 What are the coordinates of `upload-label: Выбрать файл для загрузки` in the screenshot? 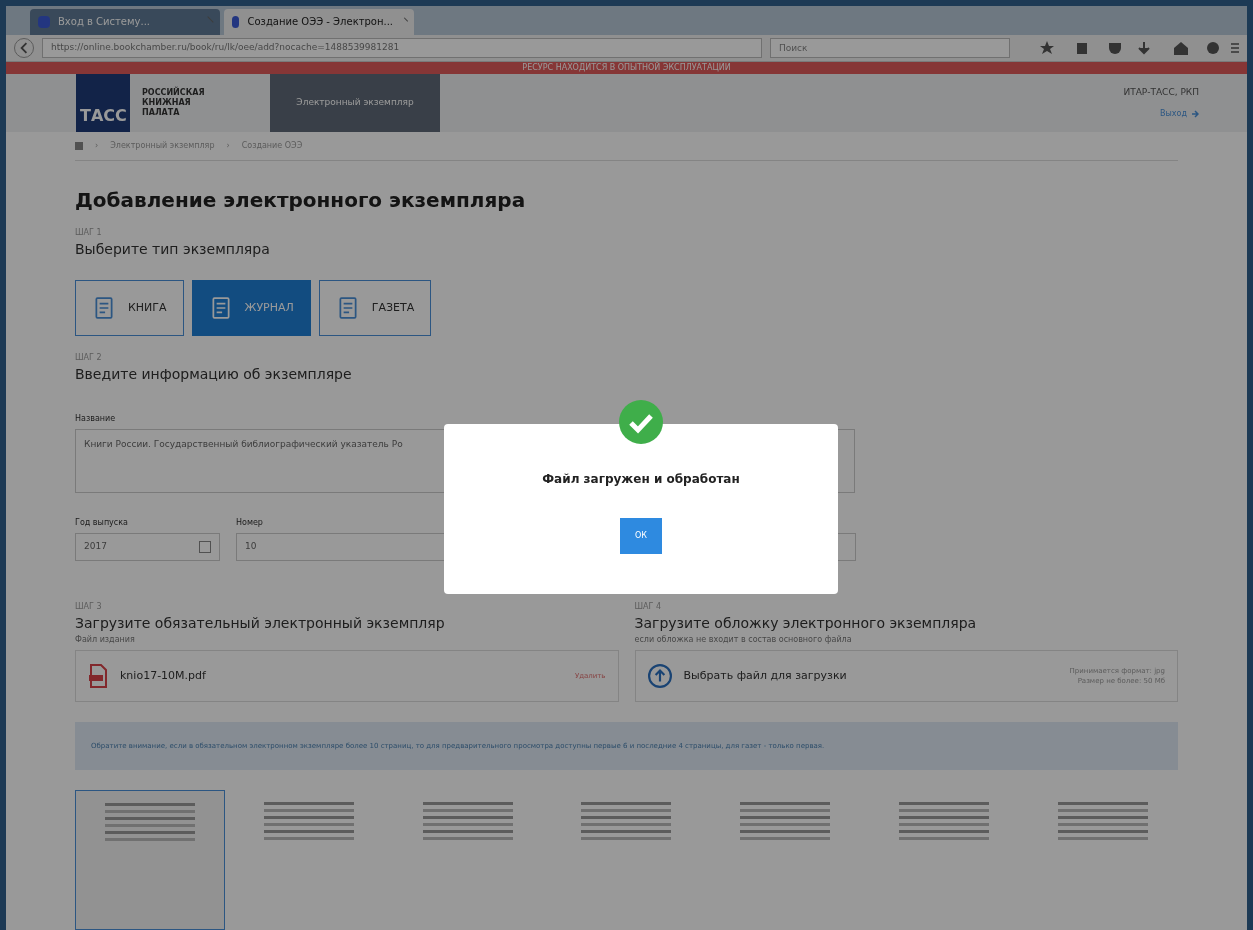 It's located at (765, 675).